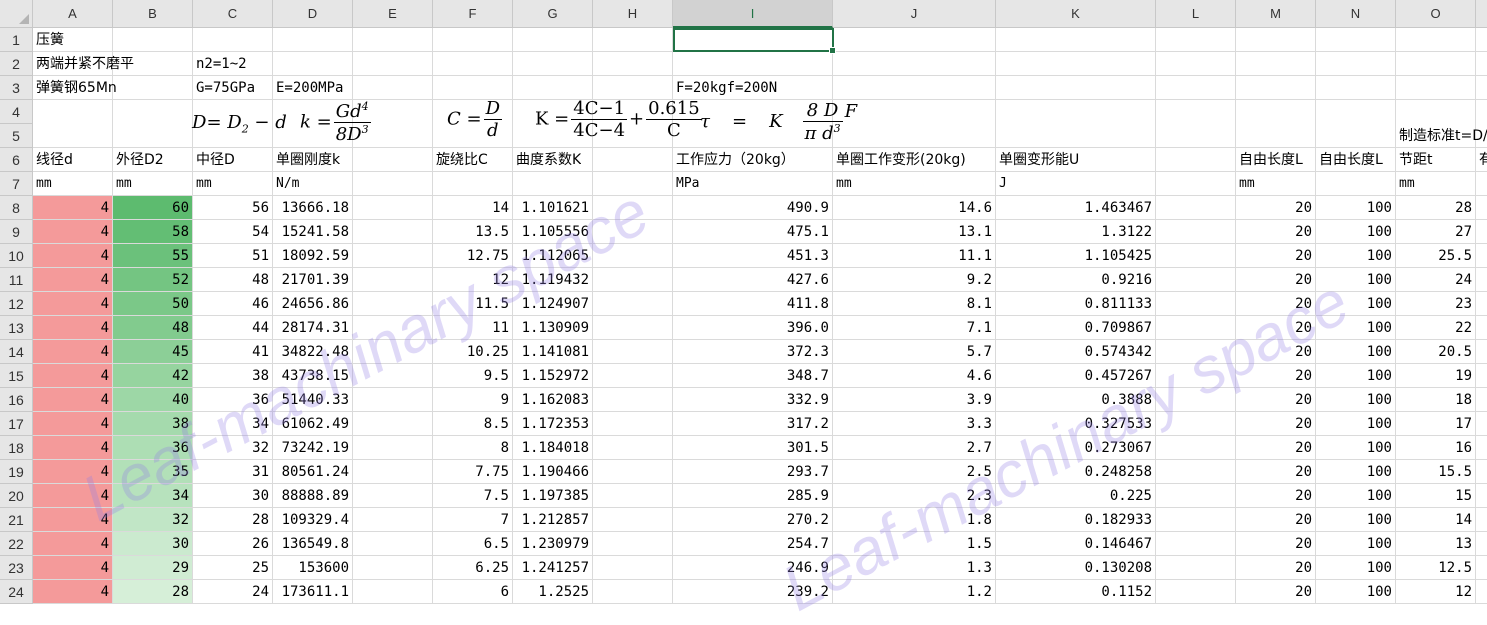 This screenshot has height=625, width=1487. Describe the element at coordinates (1076, 256) in the screenshot. I see `cell-k10: 1.105425` at that location.